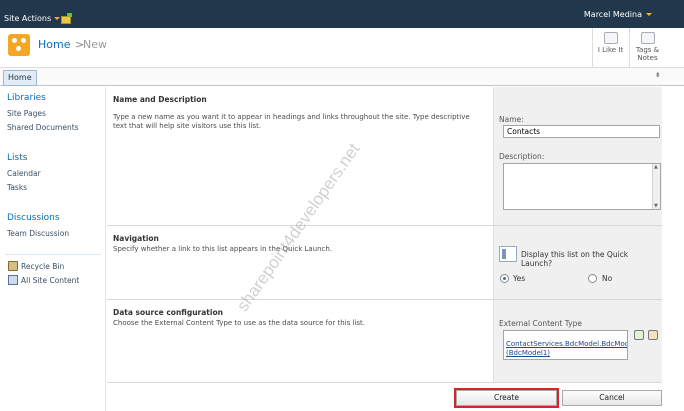 The width and height of the screenshot is (684, 411). What do you see at coordinates (508, 254) in the screenshot?
I see `quick-launch-preview-icon` at bounding box center [508, 254].